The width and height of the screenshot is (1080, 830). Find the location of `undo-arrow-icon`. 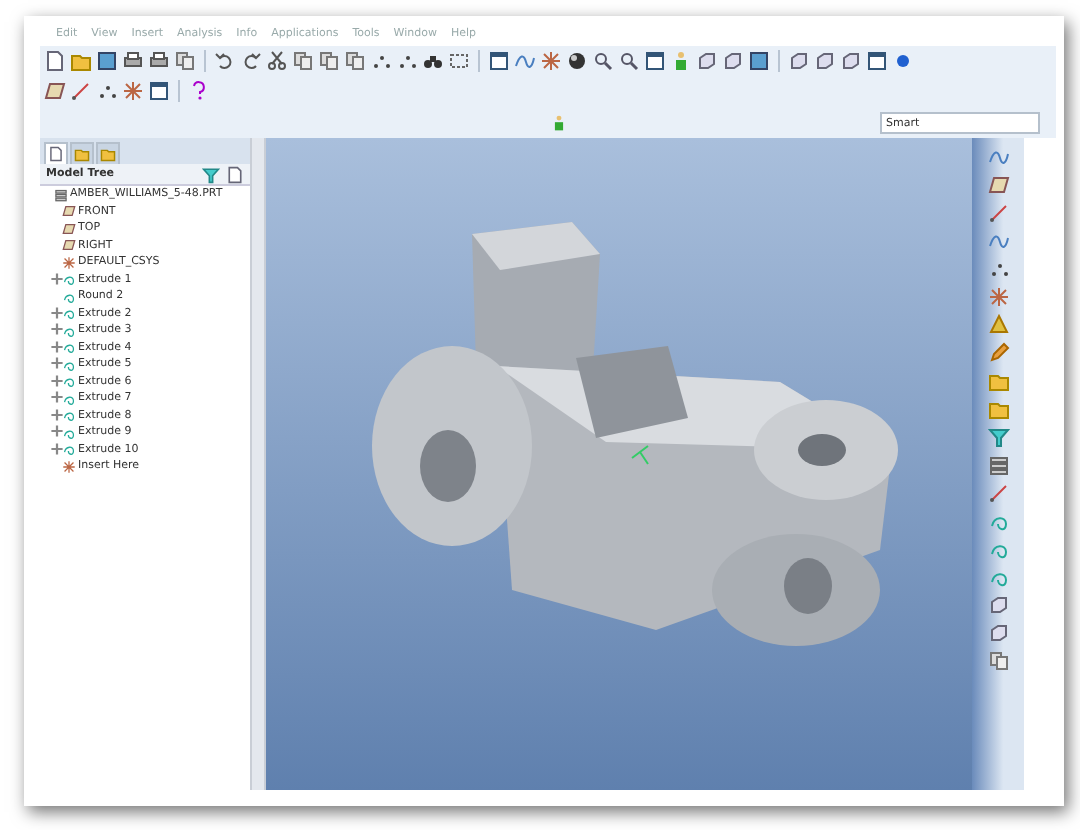

undo-arrow-icon is located at coordinates (225, 61).